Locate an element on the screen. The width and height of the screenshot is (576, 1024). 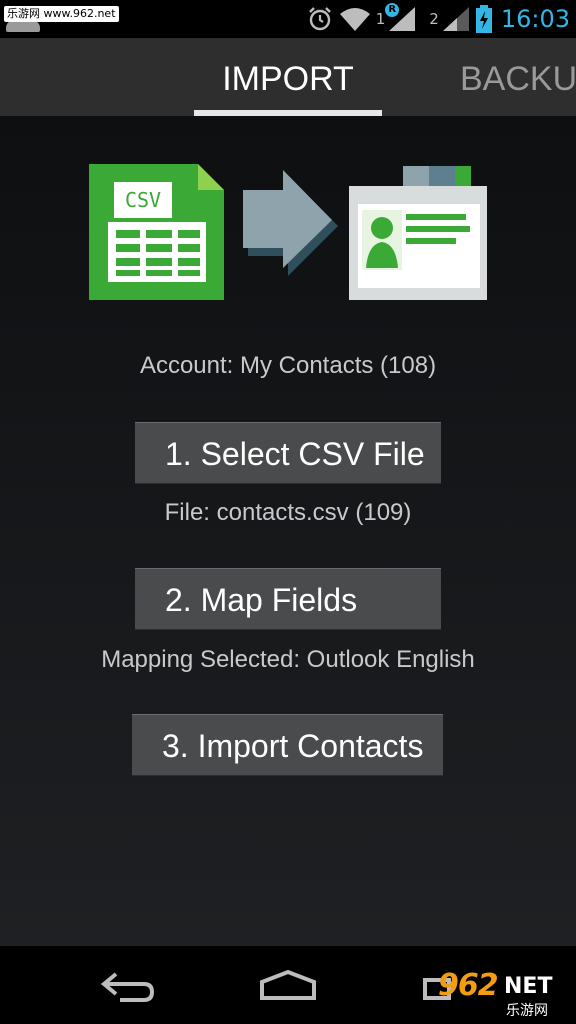
account-label: Account: My Contacts (108) is located at coordinates (288, 365).